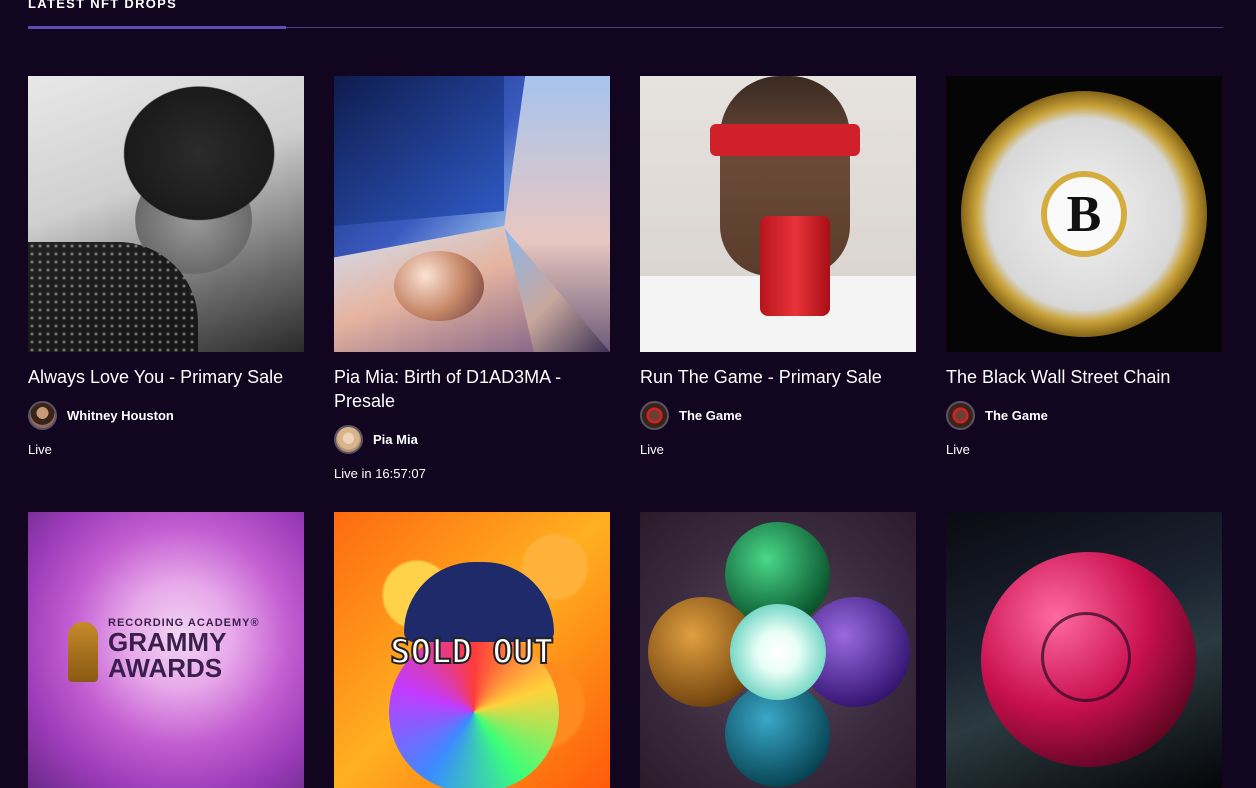  I want to click on logo-big-text: AWARDS, so click(165, 668).